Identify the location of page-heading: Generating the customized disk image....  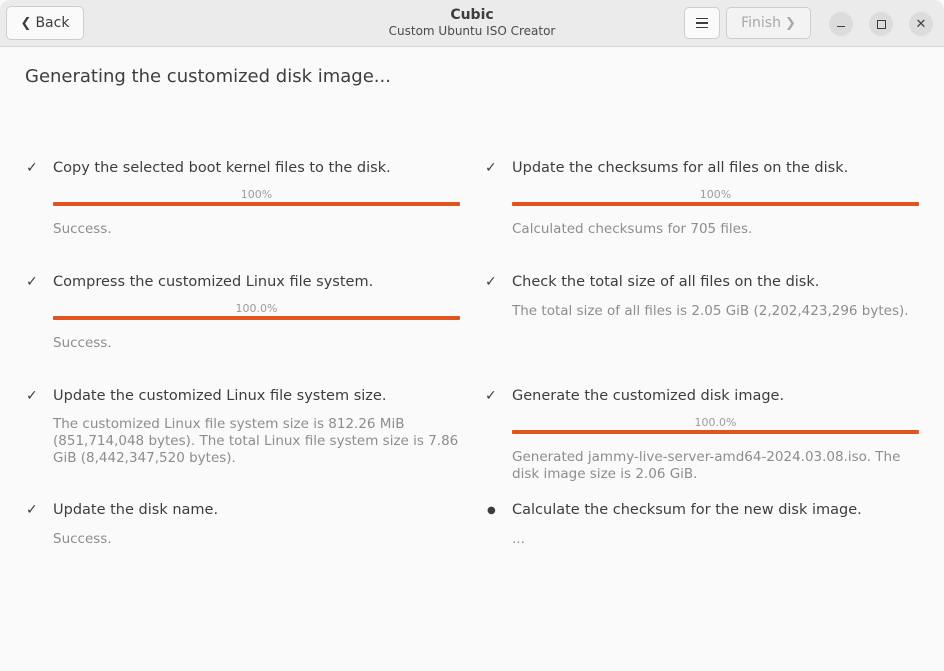
(208, 76).